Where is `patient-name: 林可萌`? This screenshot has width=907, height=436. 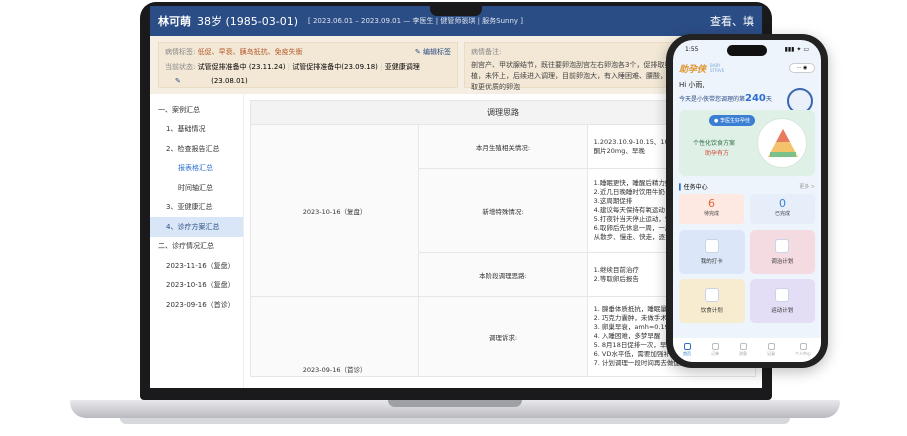 patient-name: 林可萌 is located at coordinates (174, 21).